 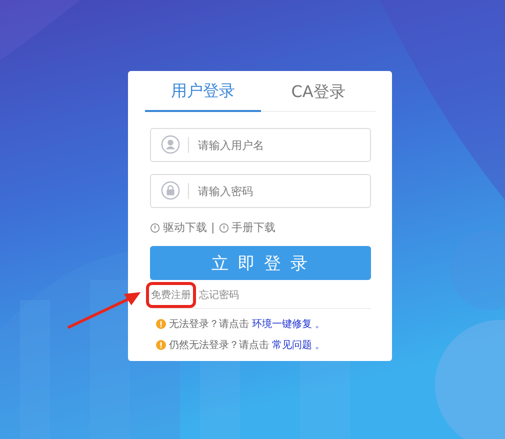 I want to click on help-link: 环境一键修复, so click(x=282, y=323).